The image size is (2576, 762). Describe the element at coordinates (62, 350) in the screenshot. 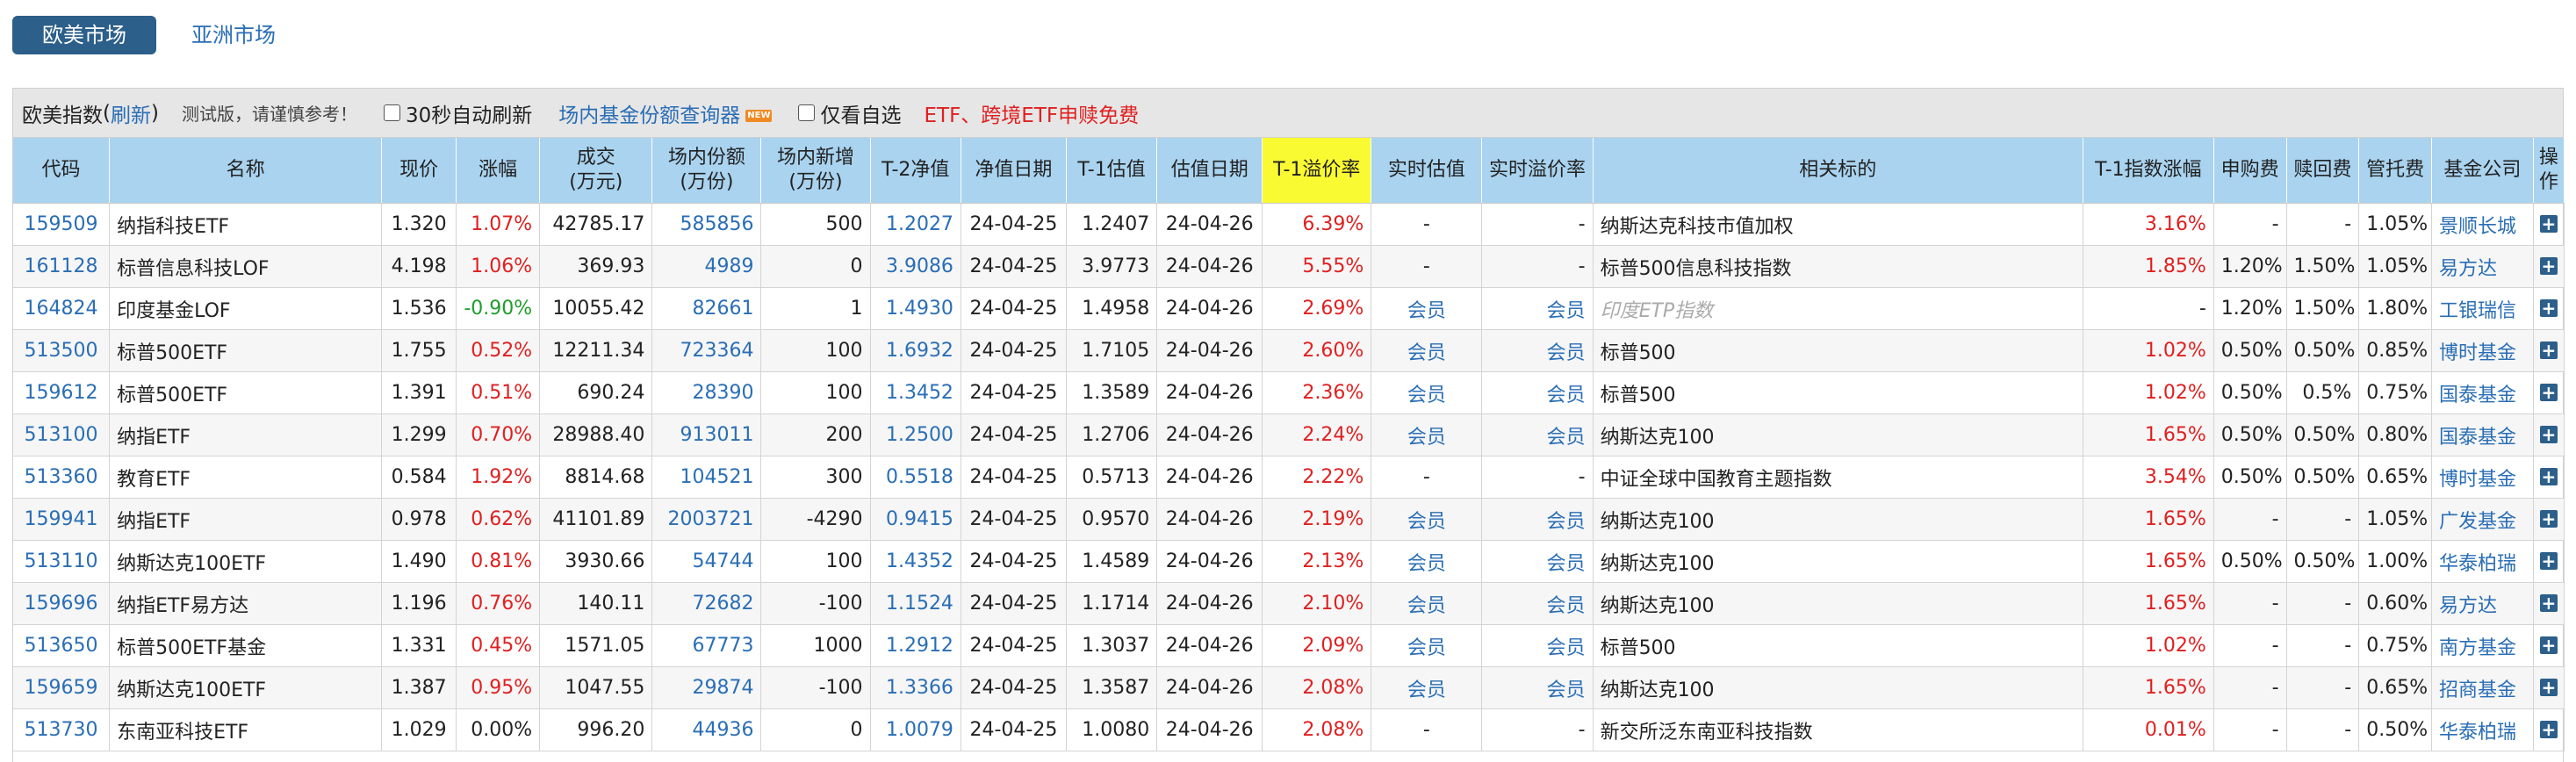

I see `fund-code-link: 513500` at that location.